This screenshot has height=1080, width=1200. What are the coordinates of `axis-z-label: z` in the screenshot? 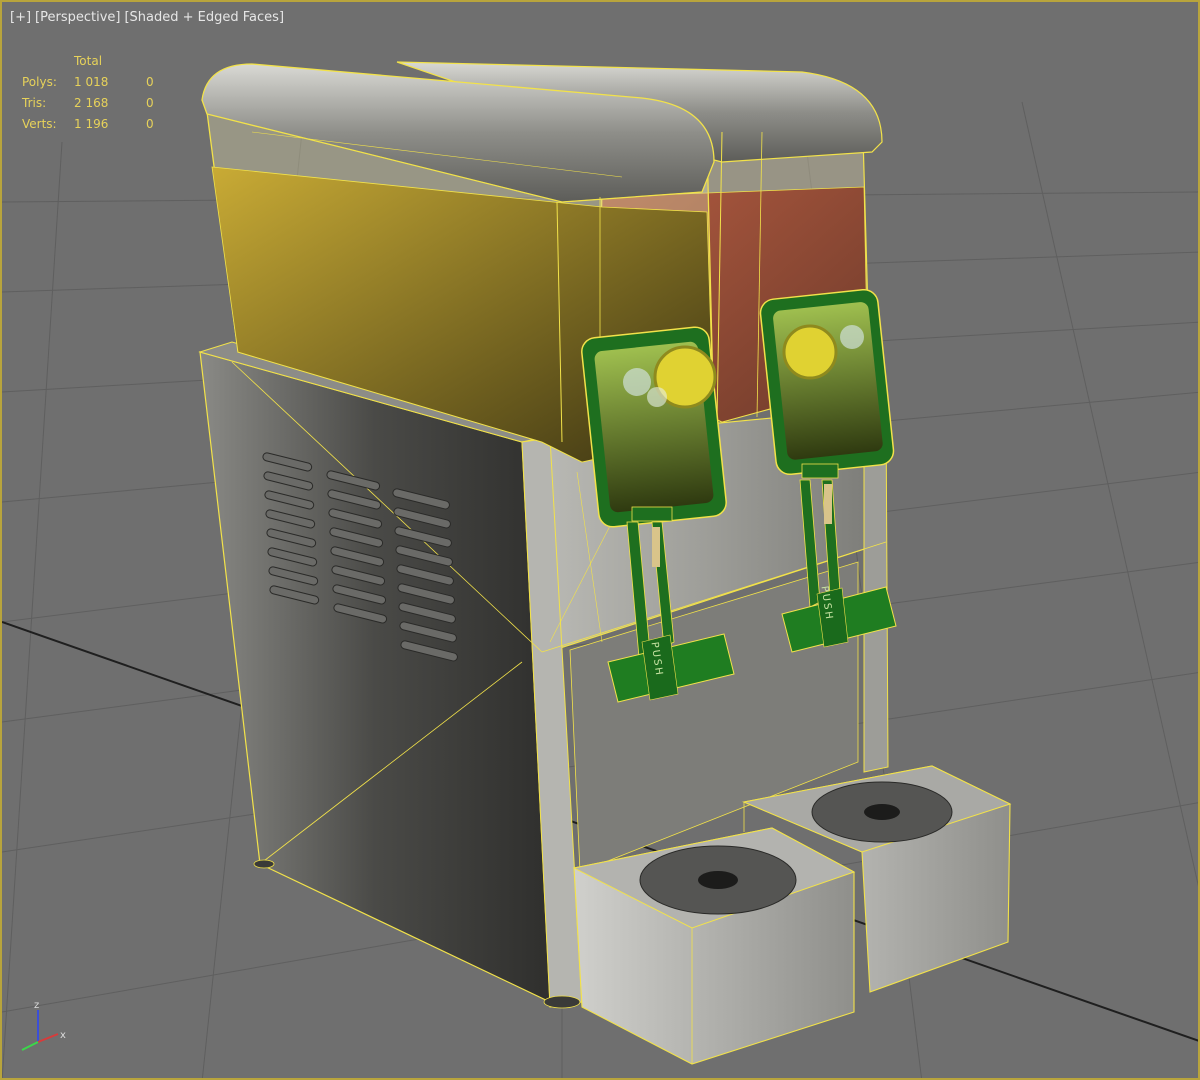 It's located at (36, 1005).